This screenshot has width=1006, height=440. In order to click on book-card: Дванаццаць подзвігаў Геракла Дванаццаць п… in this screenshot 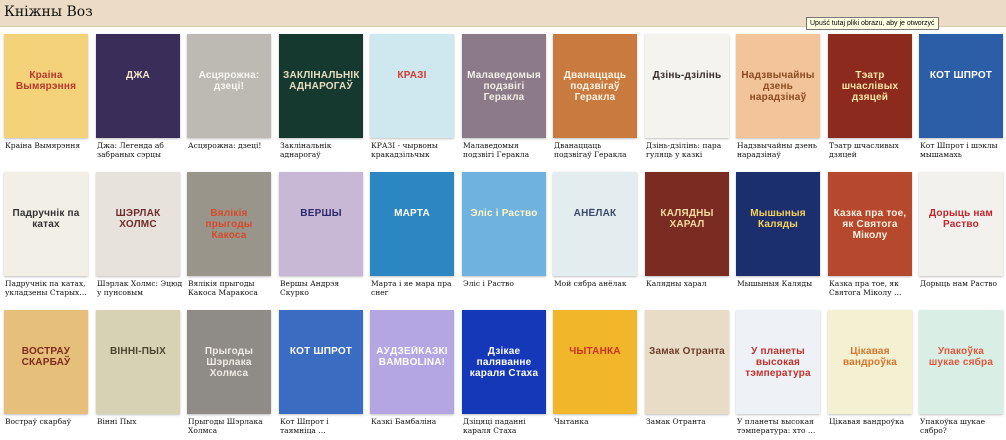, I will do `click(595, 96)`.